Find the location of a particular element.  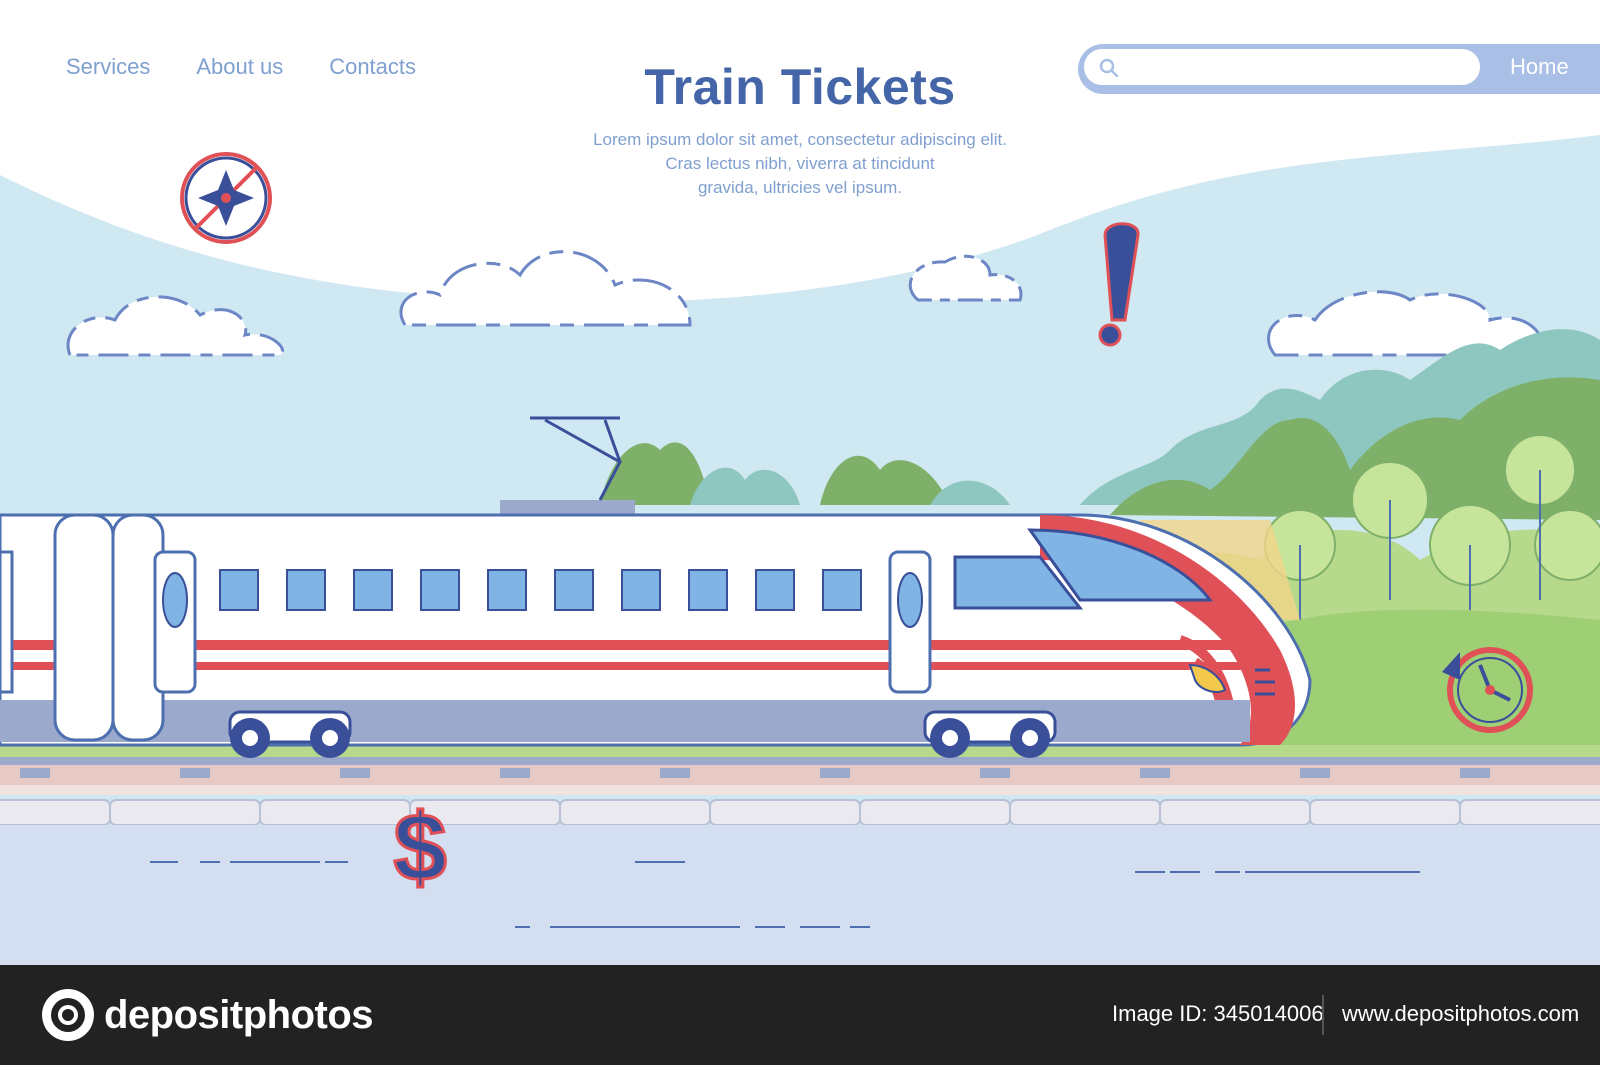

nav-item-services: Services is located at coordinates (108, 67).